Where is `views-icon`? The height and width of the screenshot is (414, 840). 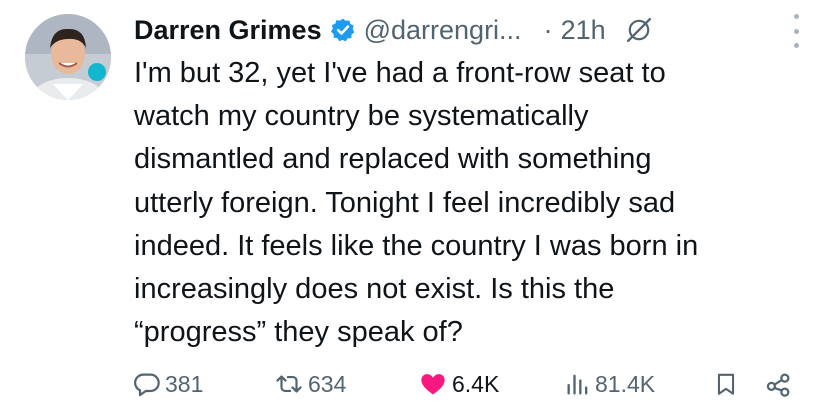 views-icon is located at coordinates (578, 384).